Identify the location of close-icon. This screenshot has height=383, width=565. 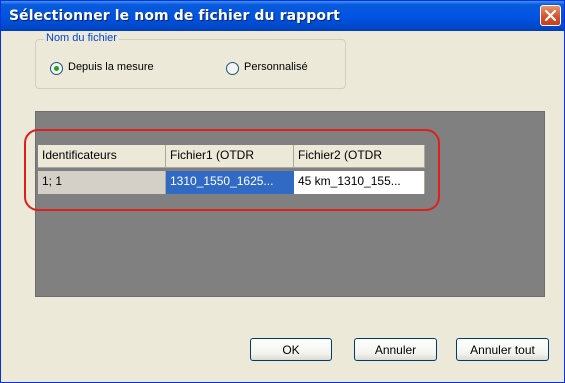
(550, 15).